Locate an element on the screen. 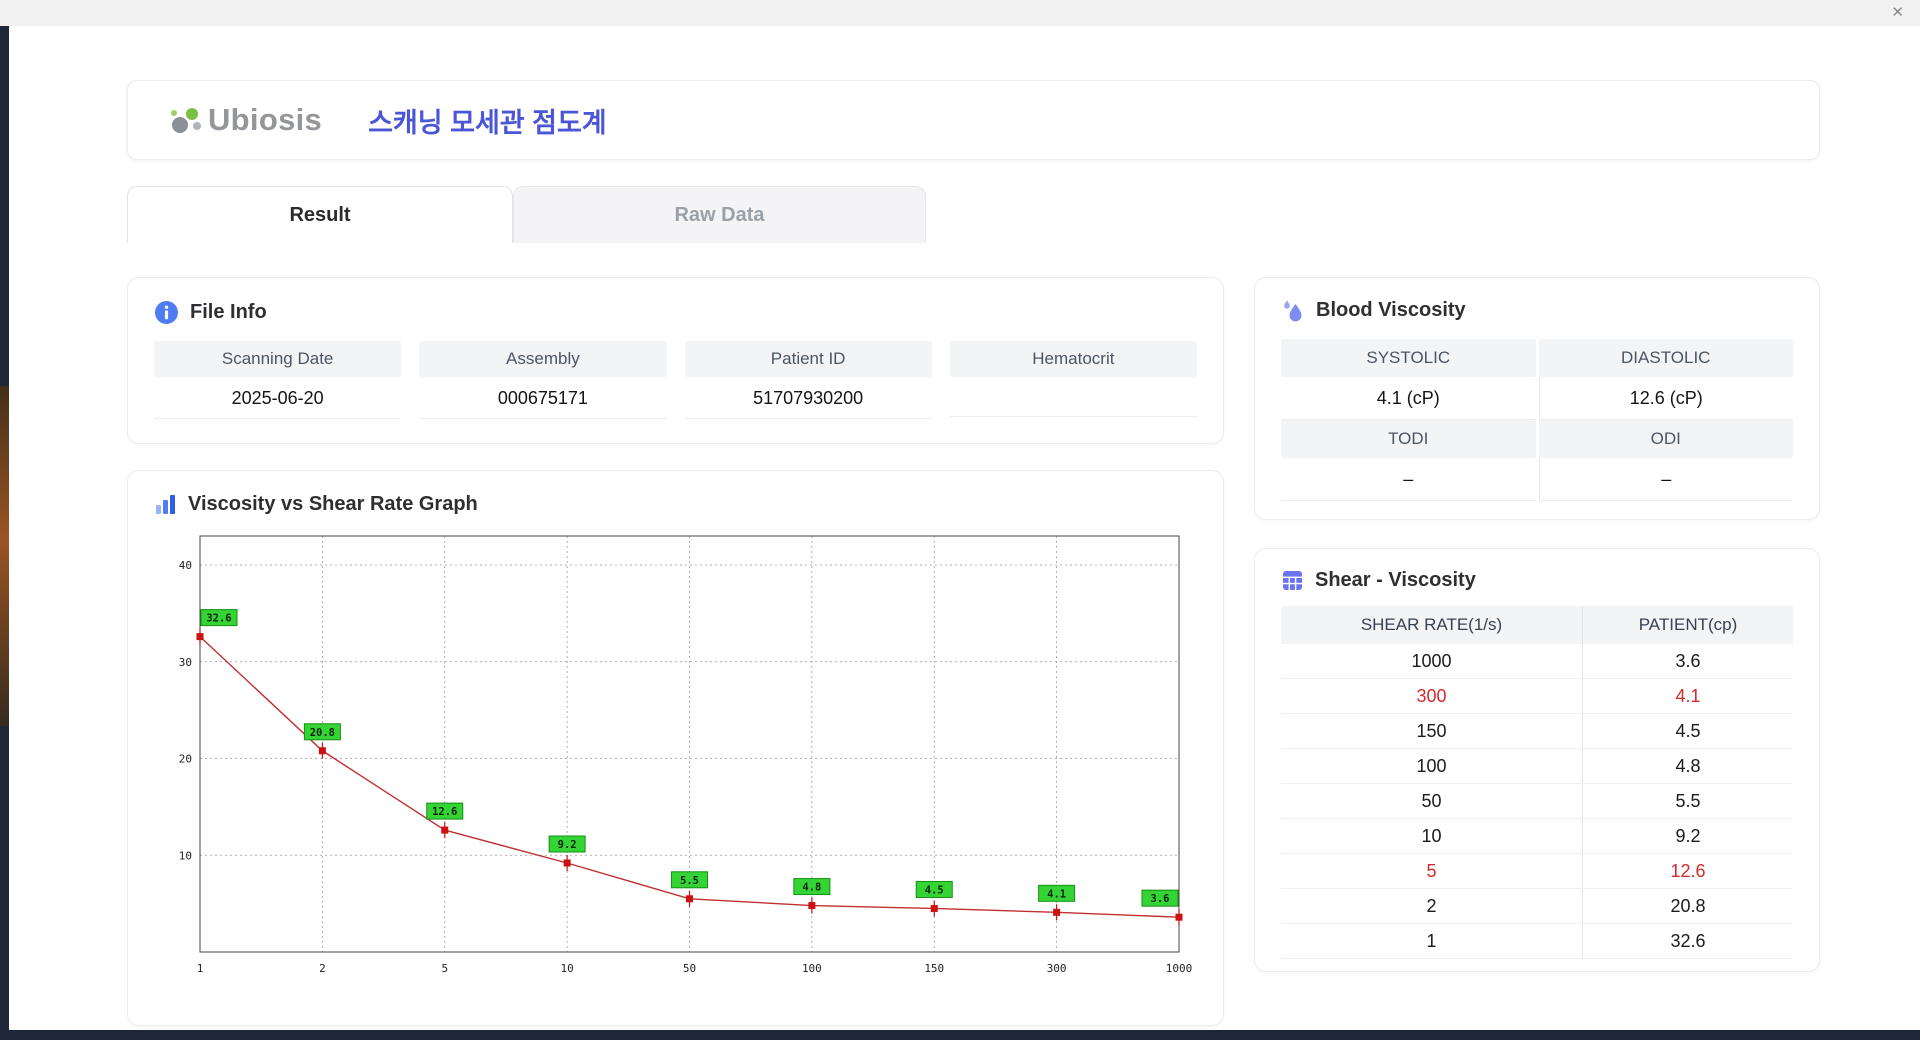 The height and width of the screenshot is (1040, 1920). table-row-shear-1: 1 32.6 is located at coordinates (1537, 941).